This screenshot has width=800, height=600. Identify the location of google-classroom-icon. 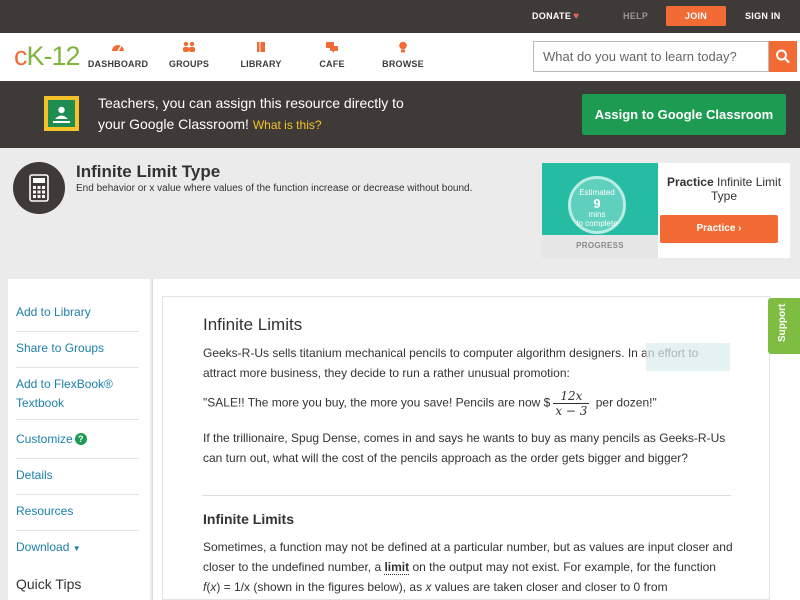
(61, 113).